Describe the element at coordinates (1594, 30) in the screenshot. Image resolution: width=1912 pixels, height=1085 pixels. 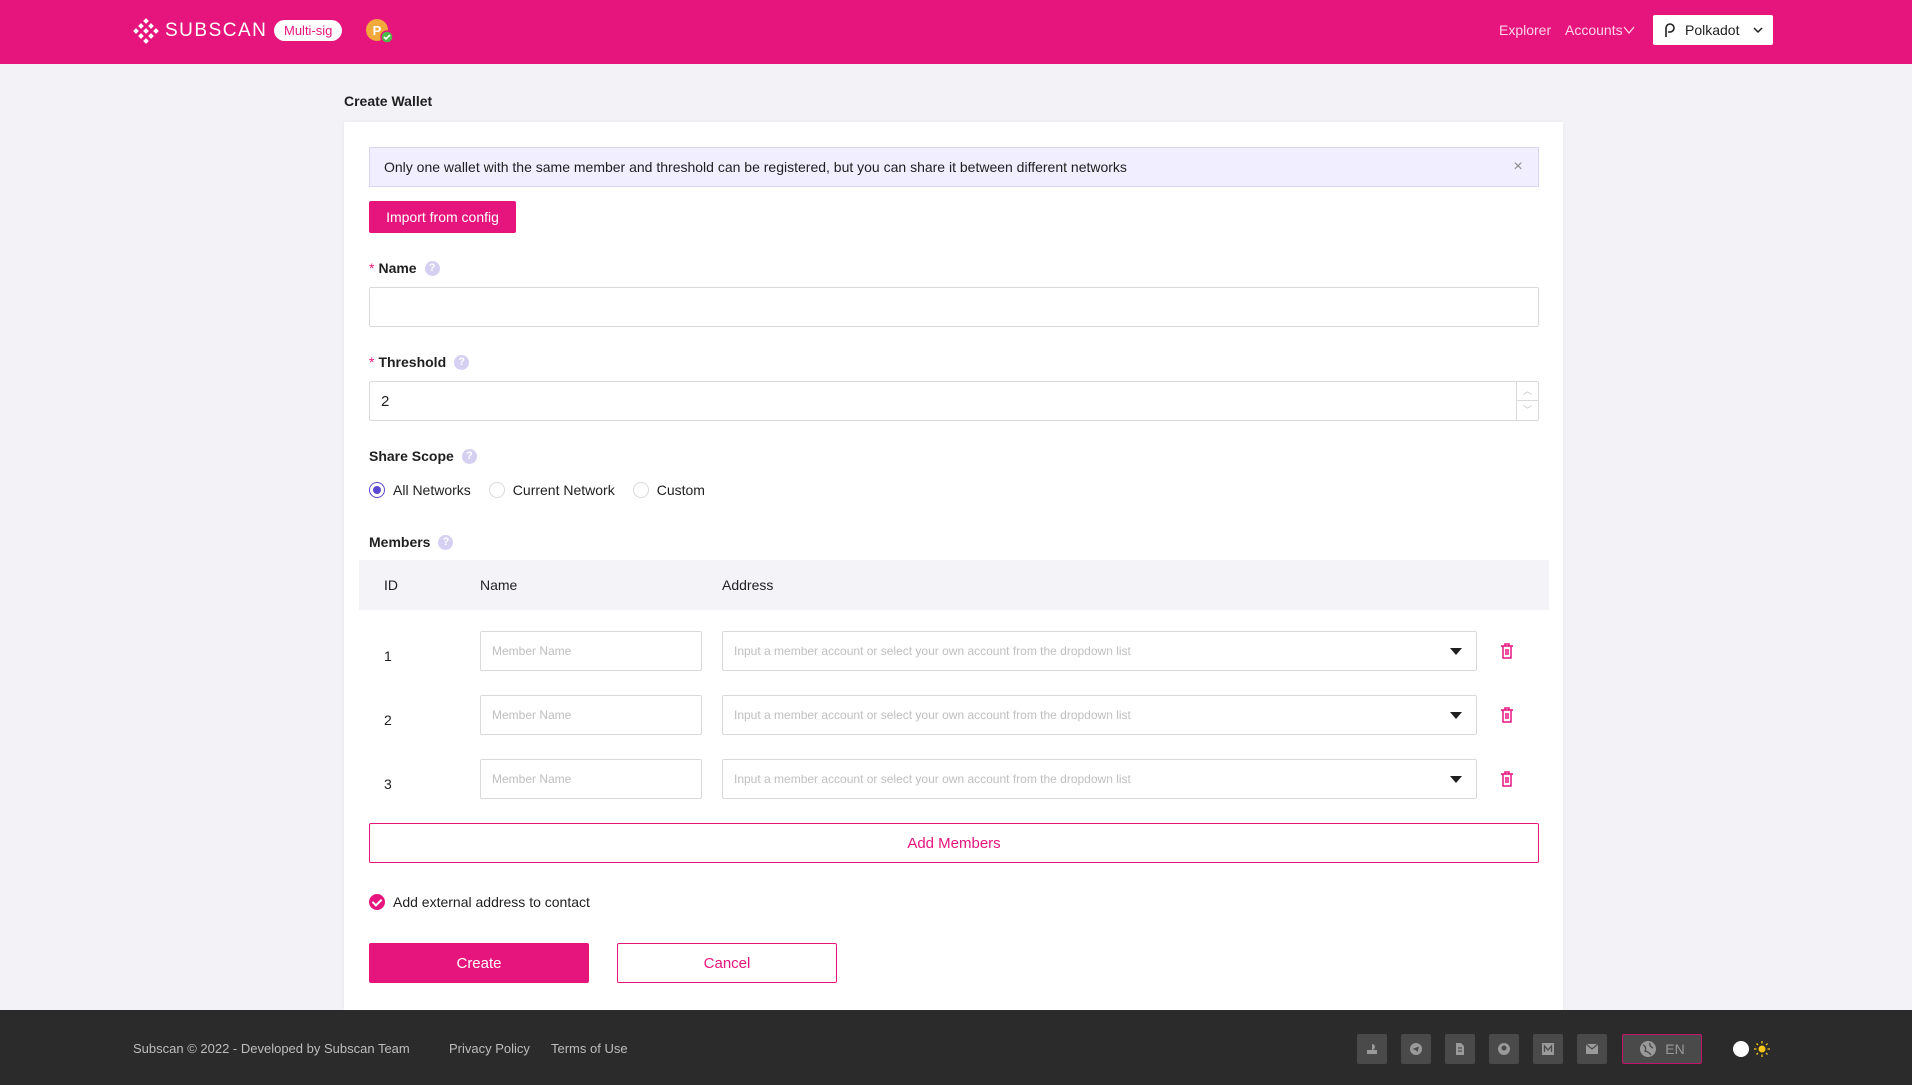
I see `nav-accounts-label: Accounts` at that location.